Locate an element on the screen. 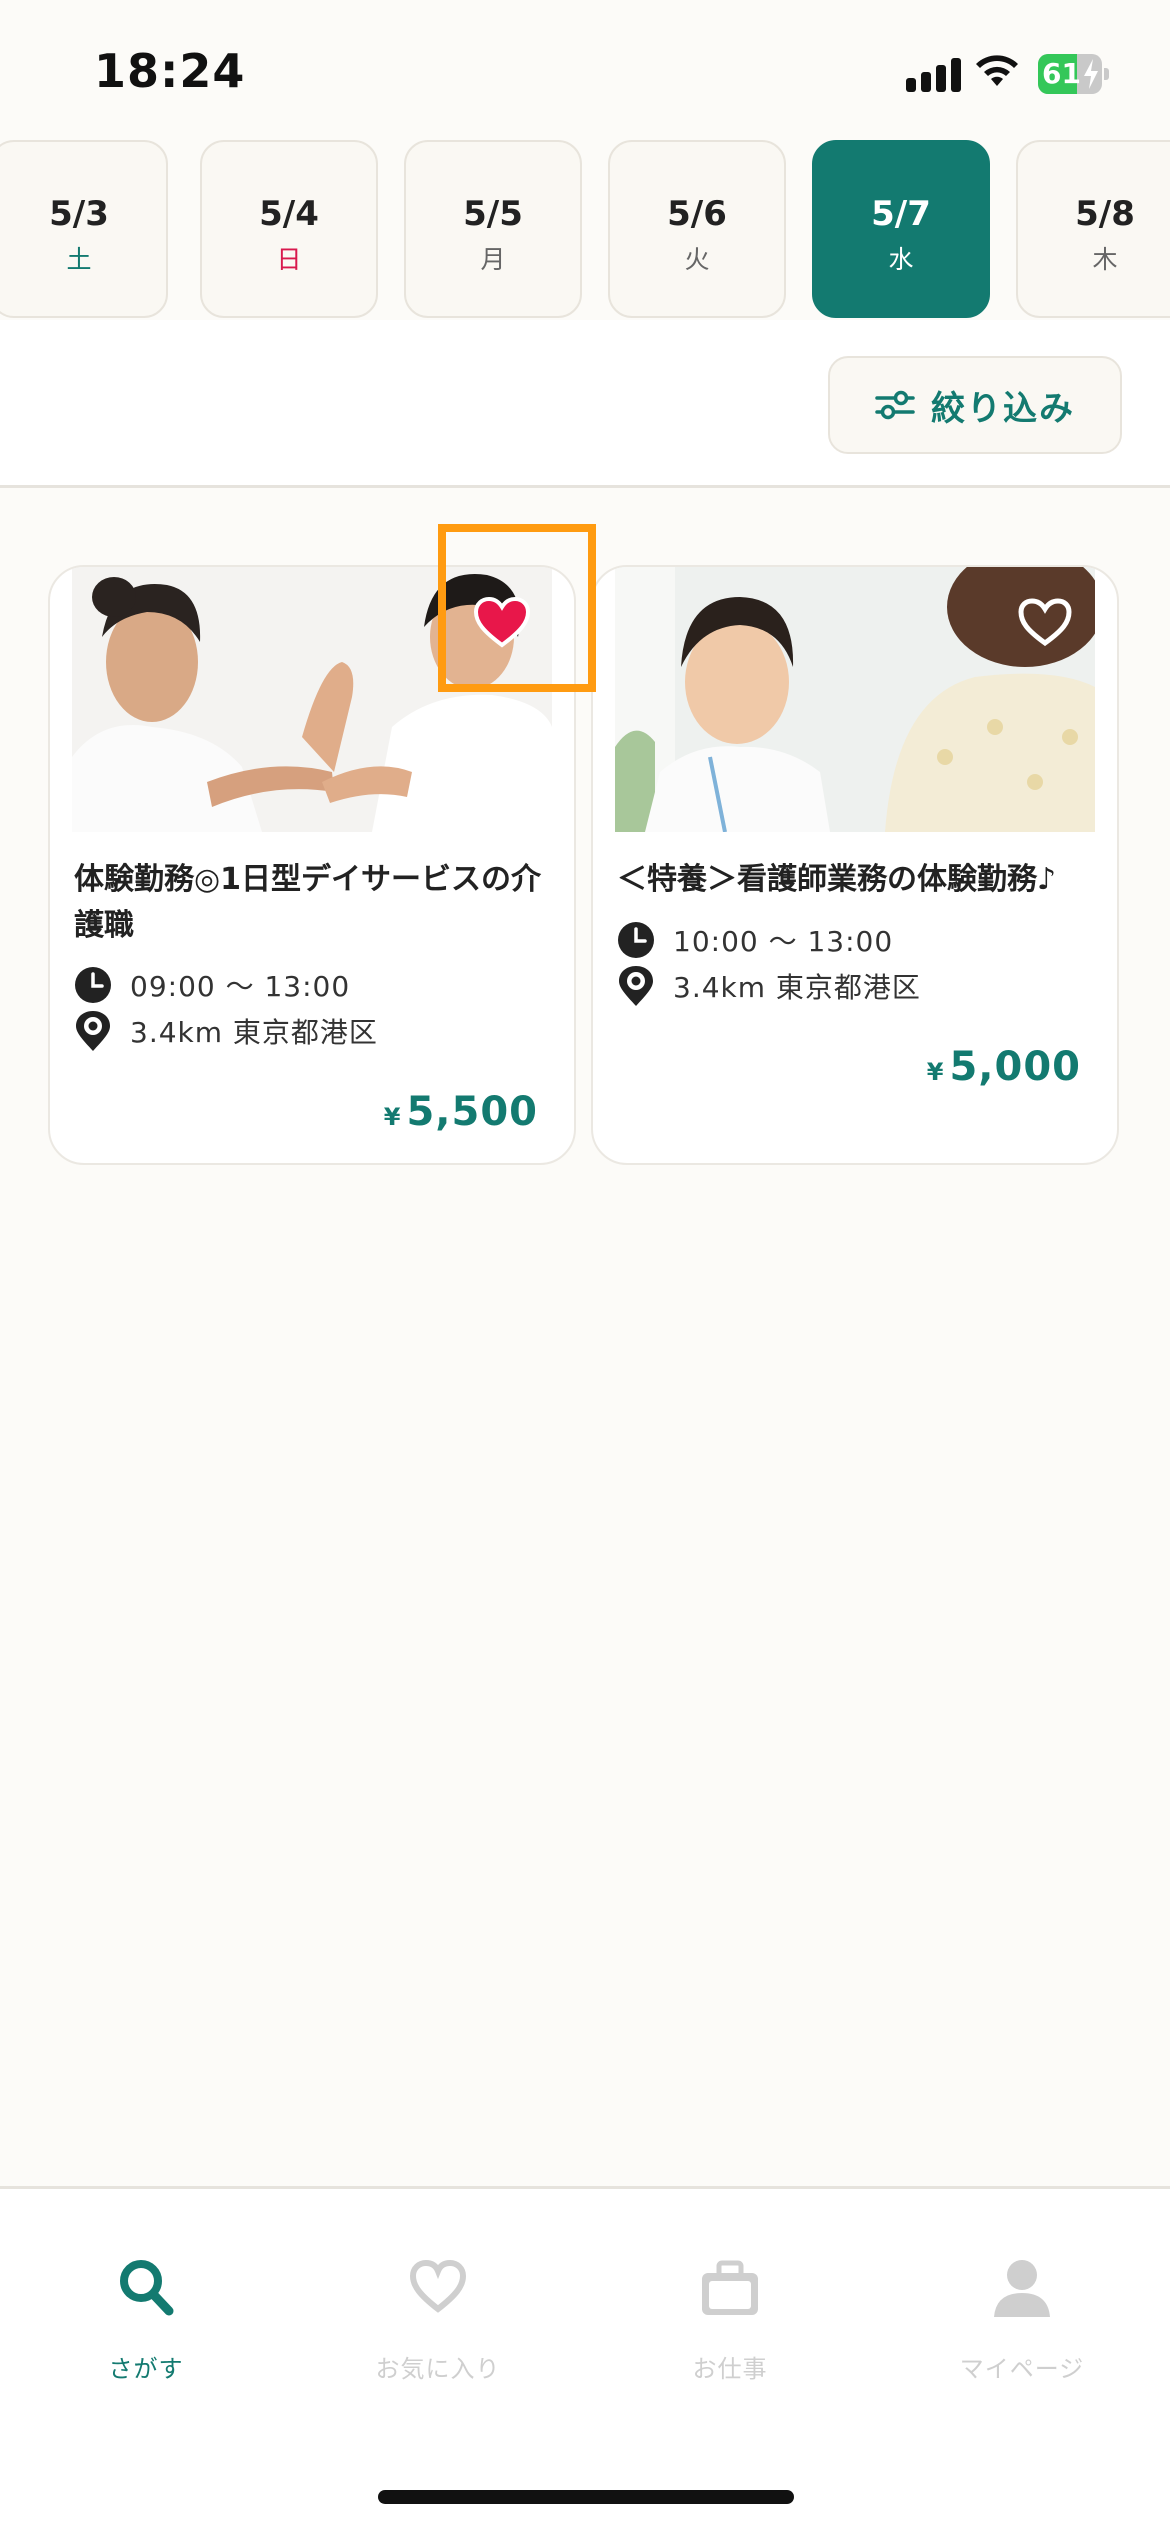 The width and height of the screenshot is (1170, 2532). home-indicator is located at coordinates (586, 2497).